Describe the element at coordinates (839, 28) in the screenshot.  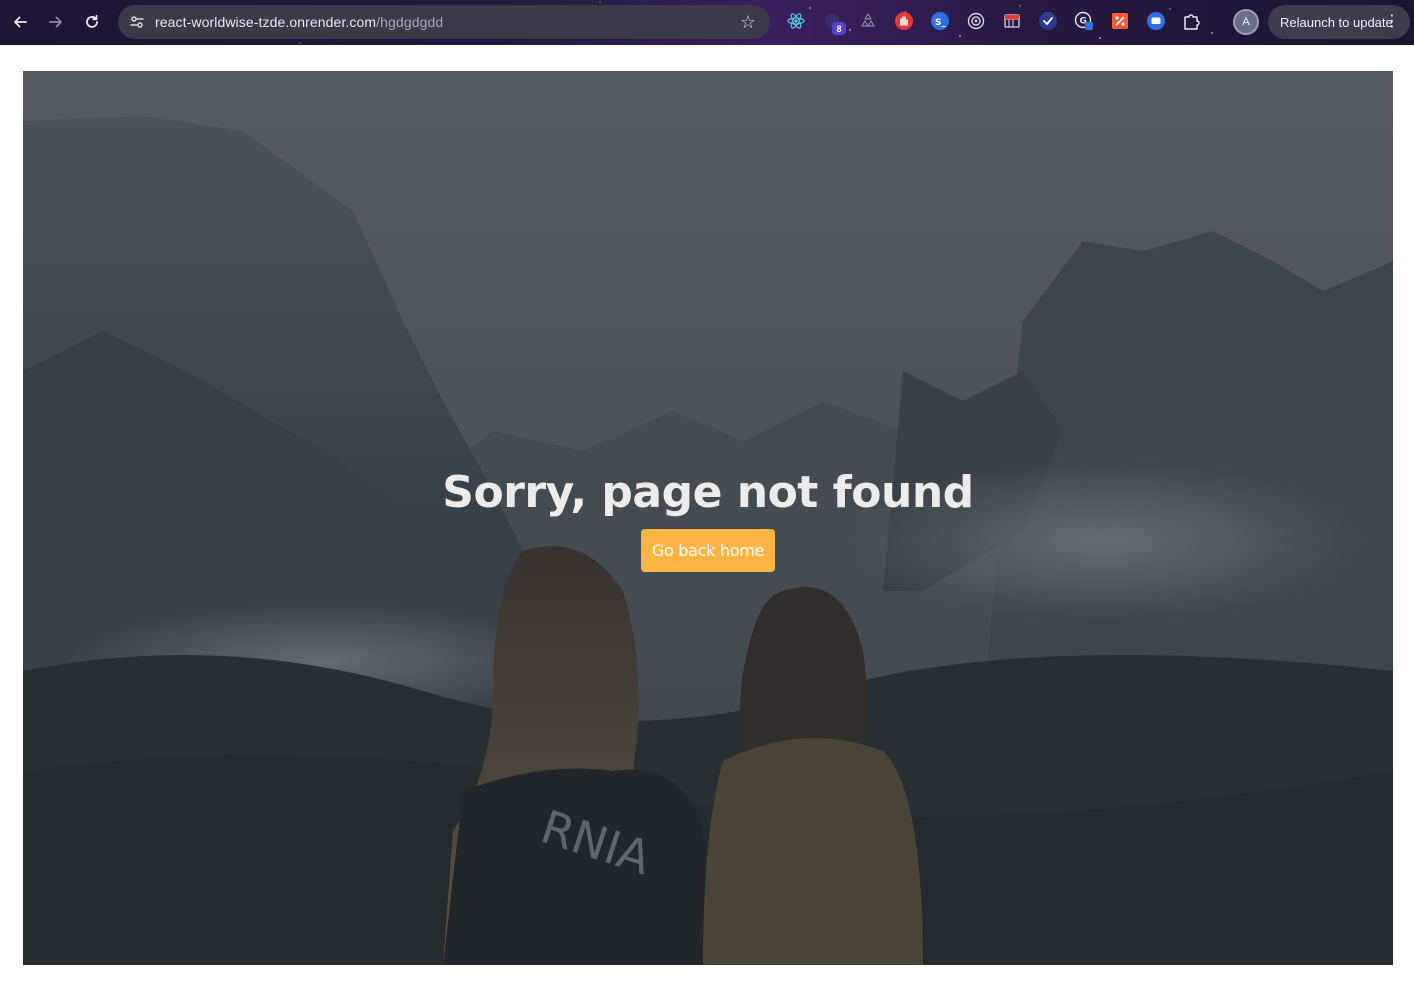
I see `extension-badge: 8` at that location.